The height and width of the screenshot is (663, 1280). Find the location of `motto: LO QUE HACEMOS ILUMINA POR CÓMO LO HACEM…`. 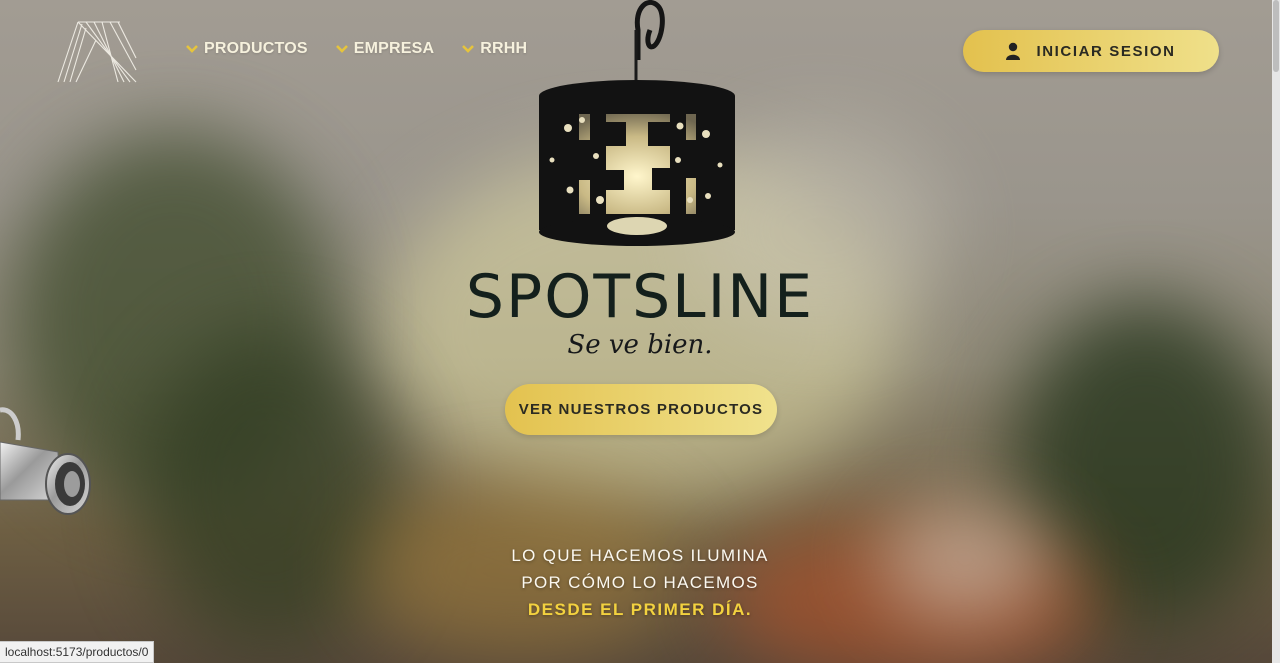

motto: LO QUE HACEMOS ILUMINA POR CÓMO LO HACEM… is located at coordinates (640, 582).